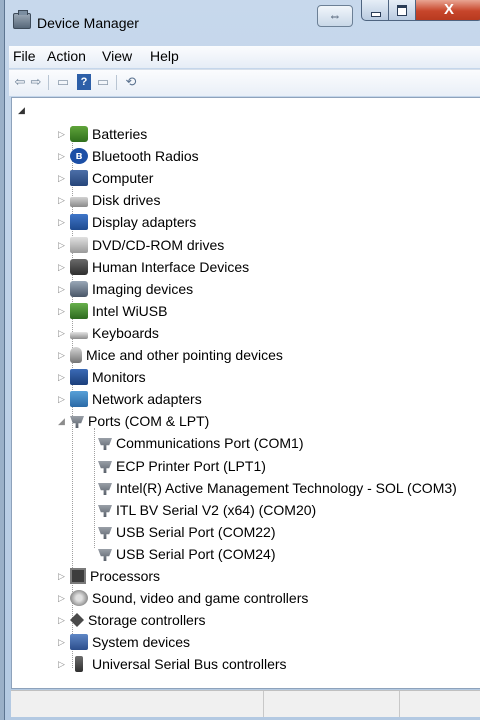 Image resolution: width=480 pixels, height=720 pixels. What do you see at coordinates (20, 82) in the screenshot?
I see `back-arrow-icon: ⇦` at bounding box center [20, 82].